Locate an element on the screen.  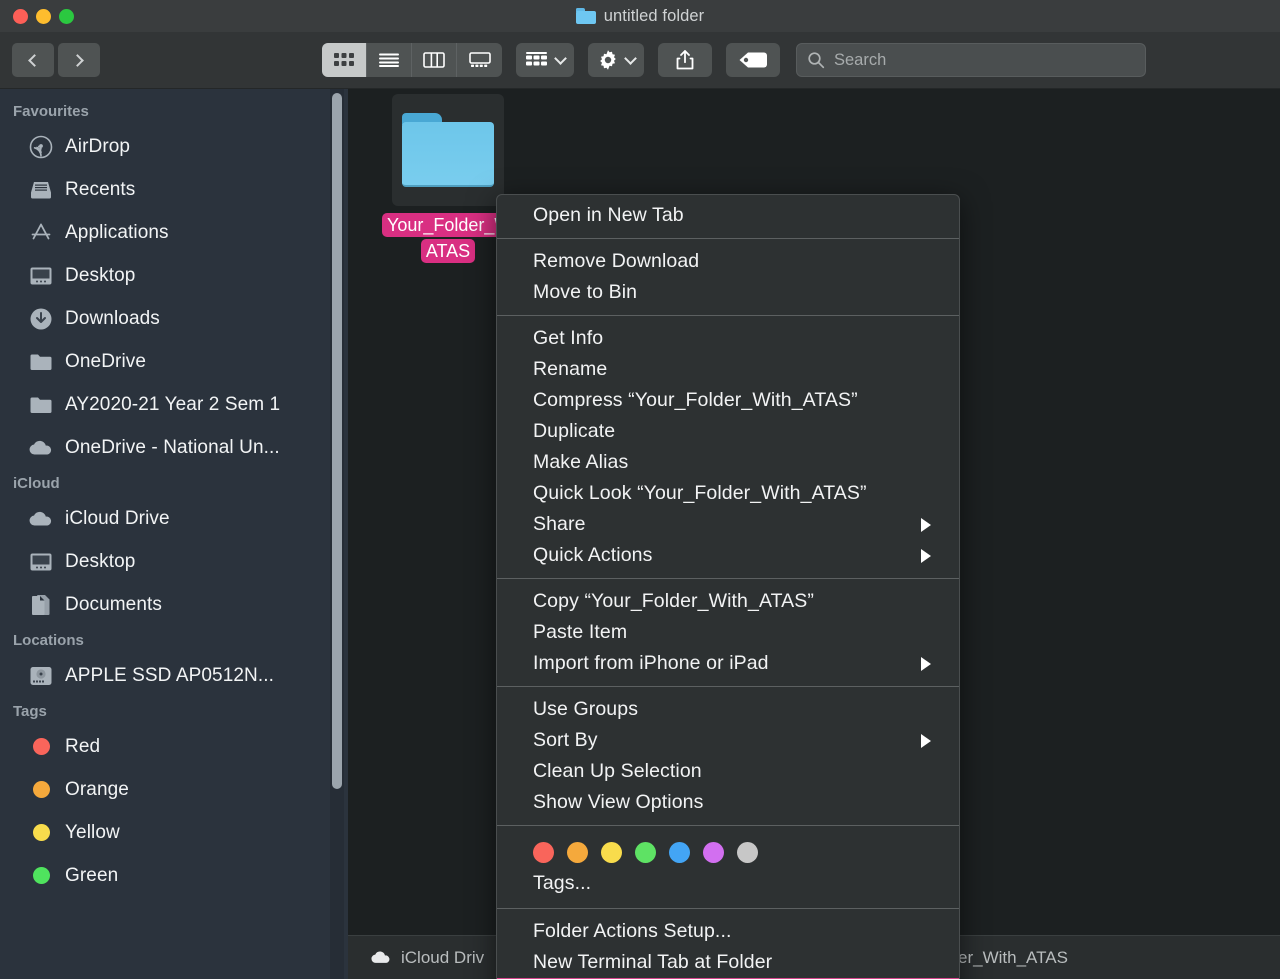
status-trailing: er_With_ATAS is located at coordinates (1013, 957).